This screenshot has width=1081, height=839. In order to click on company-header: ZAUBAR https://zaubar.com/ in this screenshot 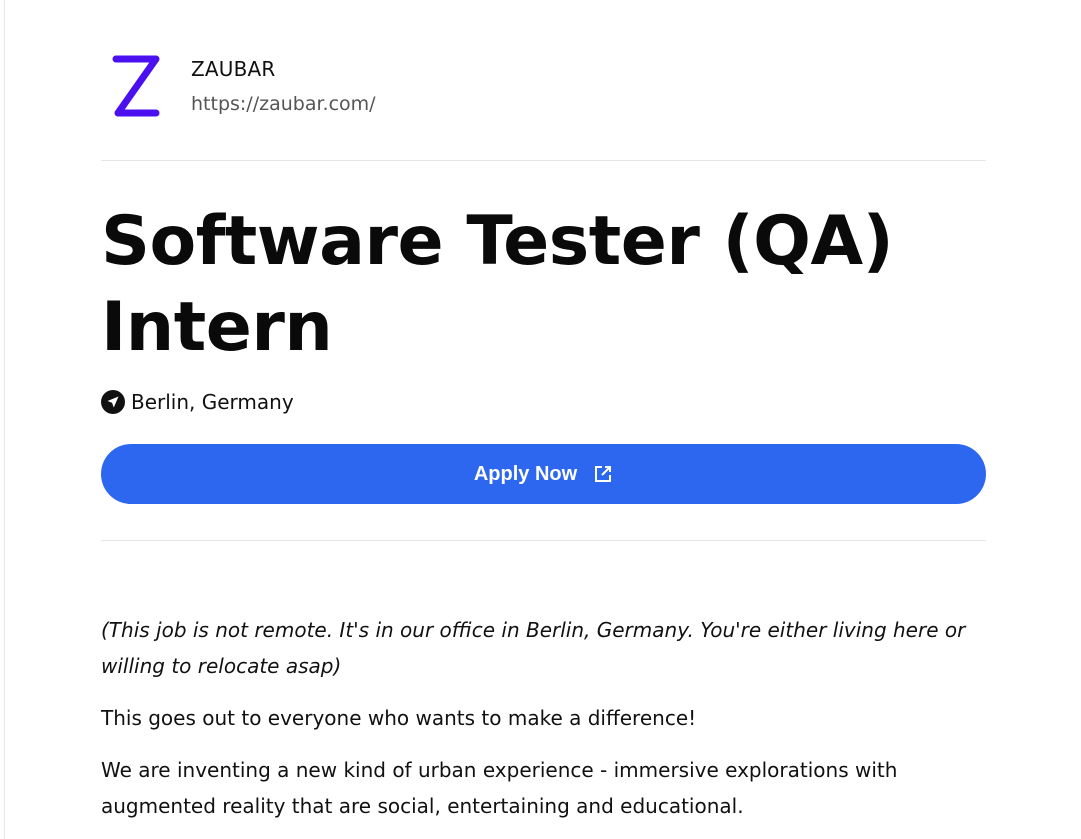, I will do `click(543, 90)`.